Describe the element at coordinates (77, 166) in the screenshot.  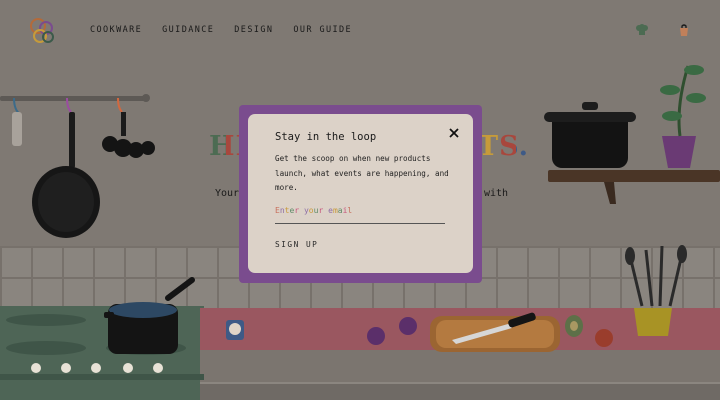
I see `utensil-rail-illustration` at that location.